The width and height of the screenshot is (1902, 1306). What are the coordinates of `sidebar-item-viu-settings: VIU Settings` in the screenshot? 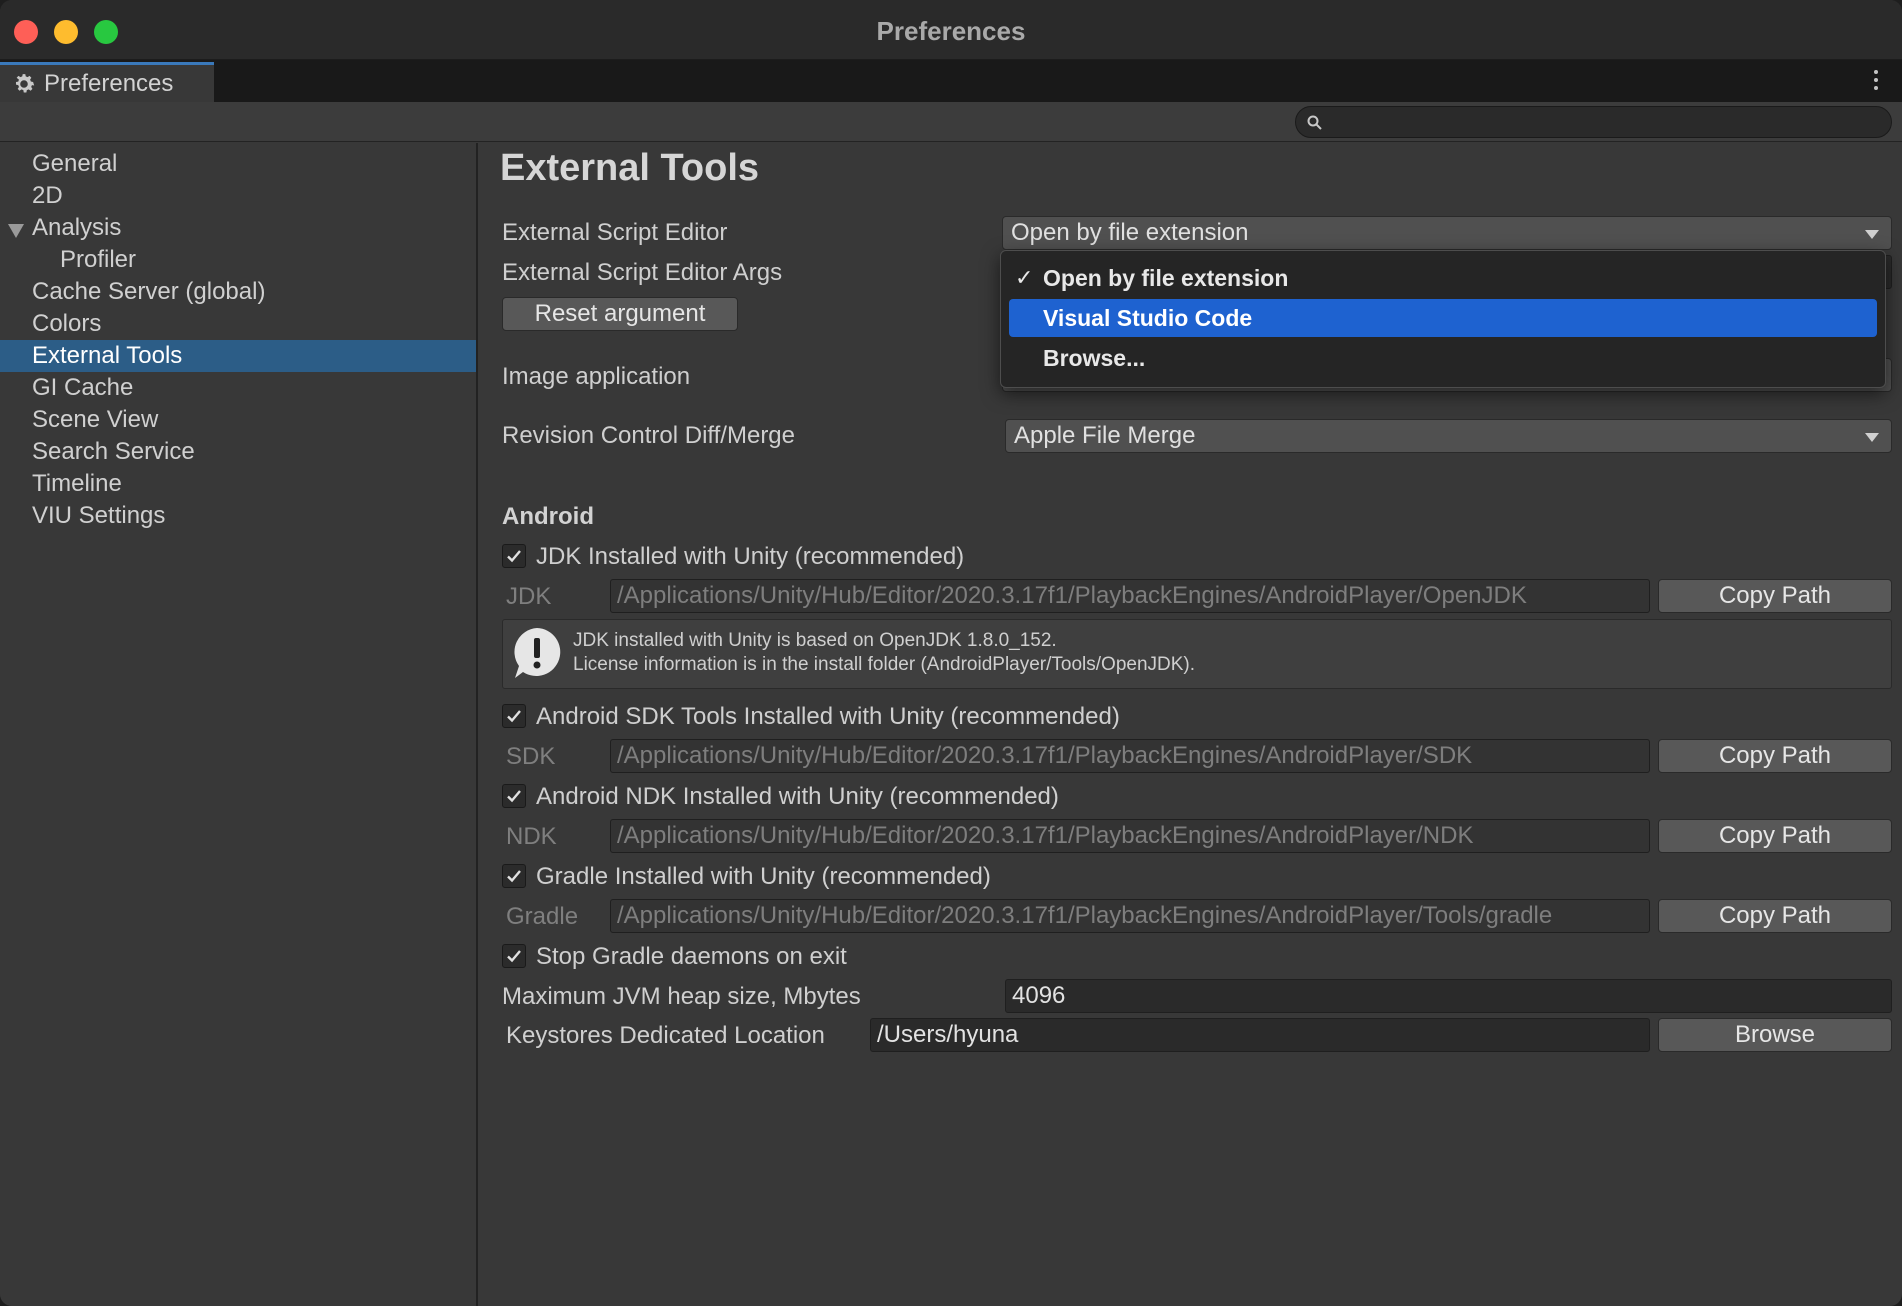 It's located at (238, 516).